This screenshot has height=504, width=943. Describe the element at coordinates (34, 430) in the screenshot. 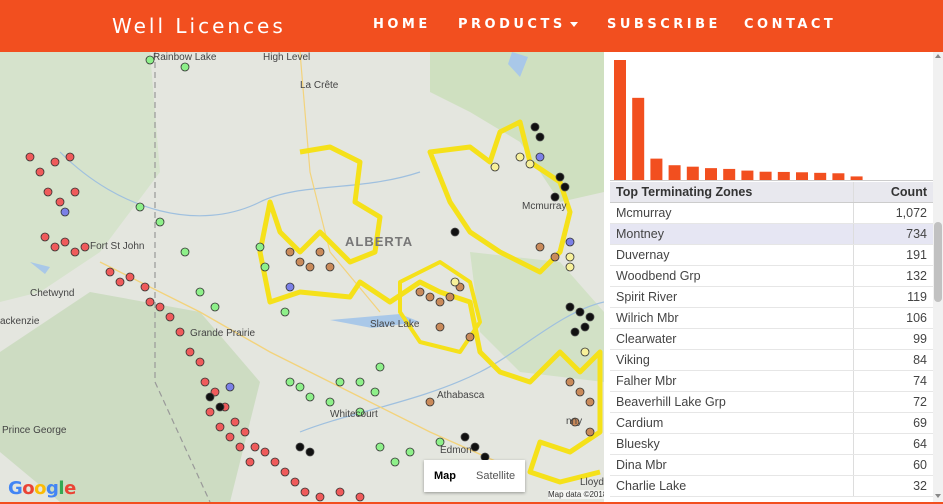

I see `place-label: Prince George` at that location.